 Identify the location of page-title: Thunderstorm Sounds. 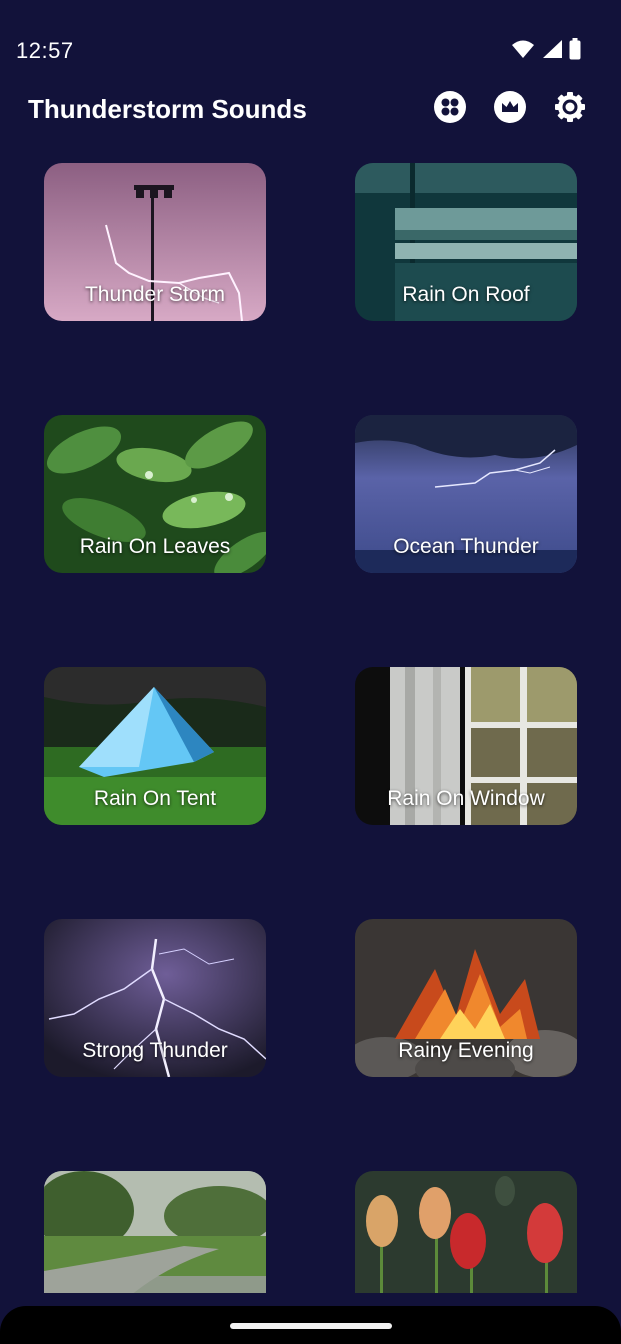
(167, 109).